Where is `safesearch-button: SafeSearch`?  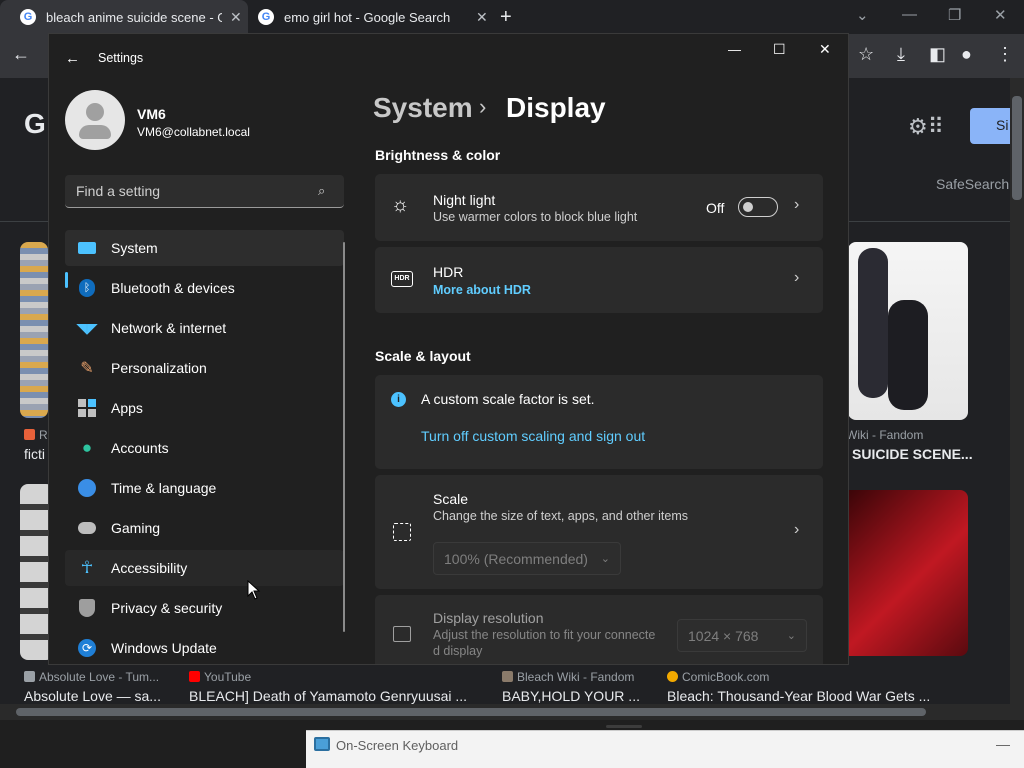
safesearch-button: SafeSearch is located at coordinates (972, 184).